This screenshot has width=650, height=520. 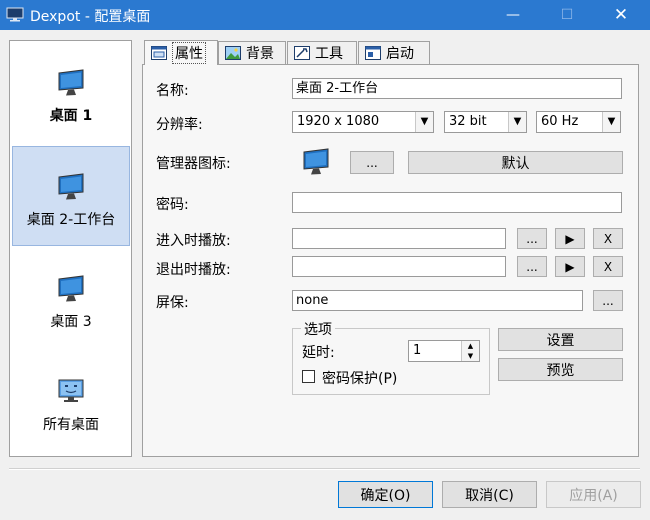 What do you see at coordinates (318, 353) in the screenshot?
I see `delay-label: 延时:` at bounding box center [318, 353].